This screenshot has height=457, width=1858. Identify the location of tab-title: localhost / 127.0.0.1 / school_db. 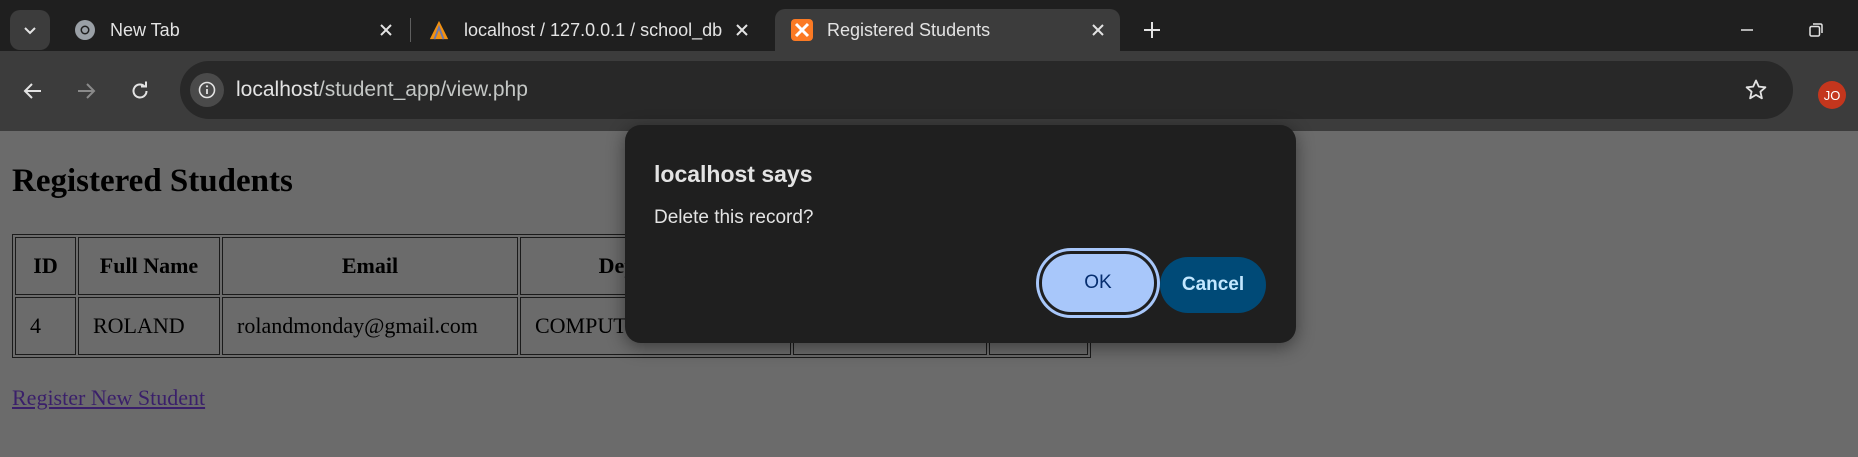
(593, 29).